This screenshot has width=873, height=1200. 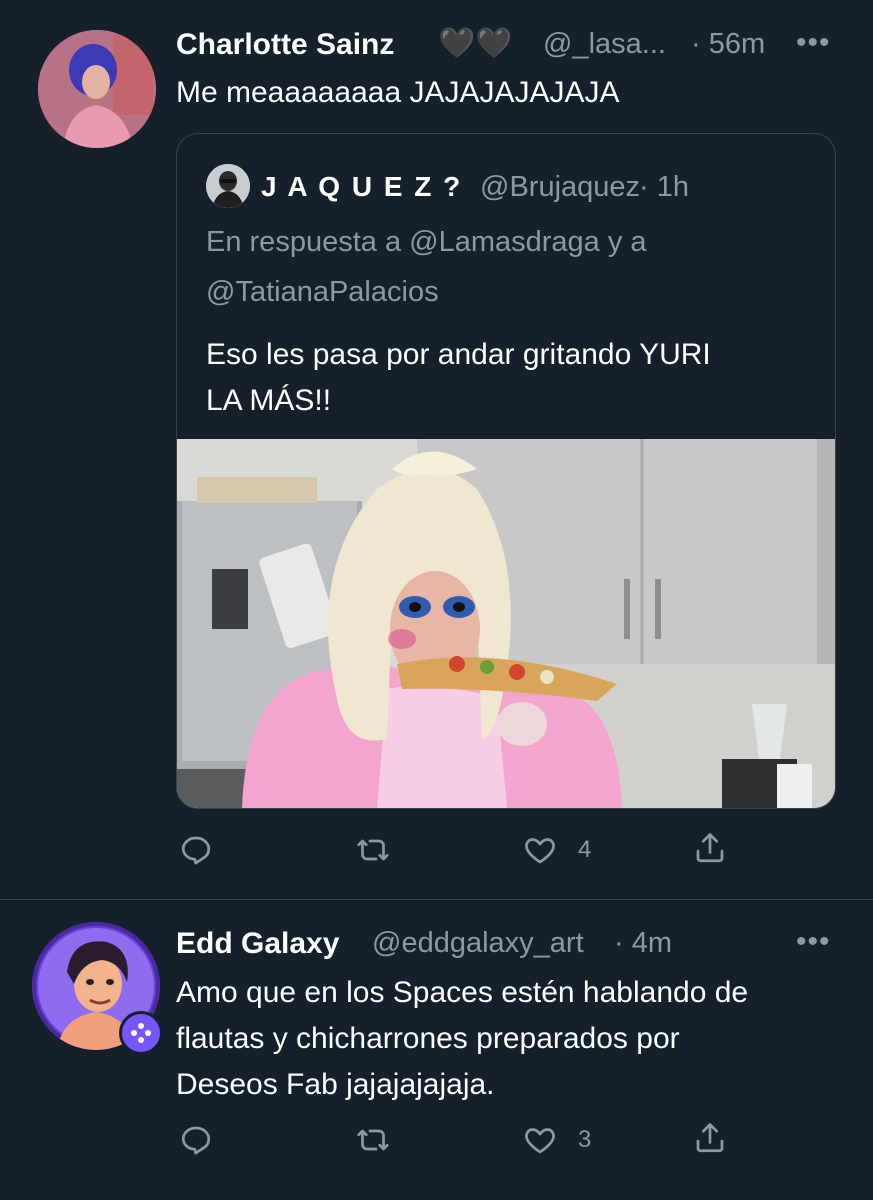 I want to click on avatar-image, so click(x=97, y=89).